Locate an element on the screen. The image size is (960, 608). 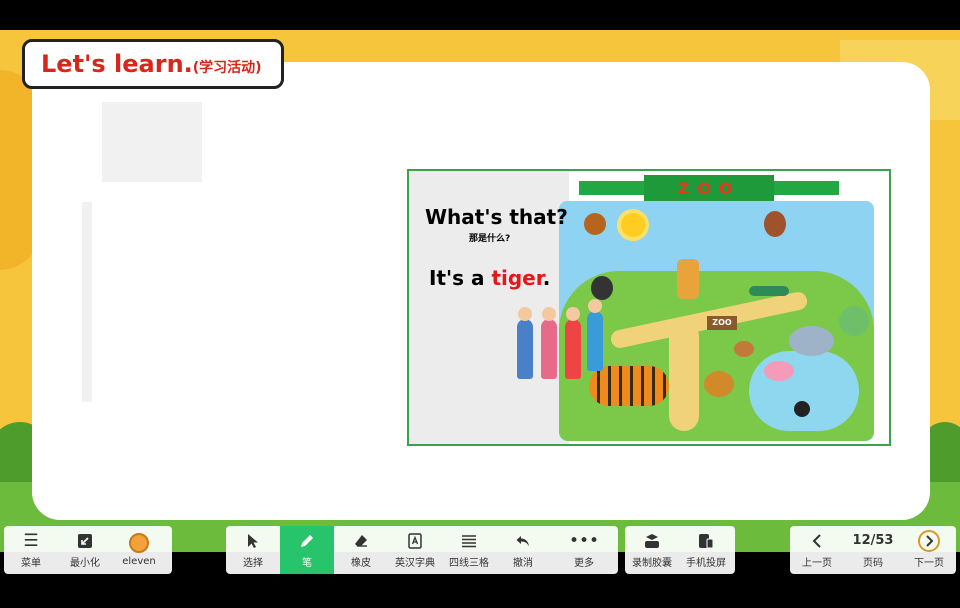
pen-tool-label: 笔 is located at coordinates (307, 563).